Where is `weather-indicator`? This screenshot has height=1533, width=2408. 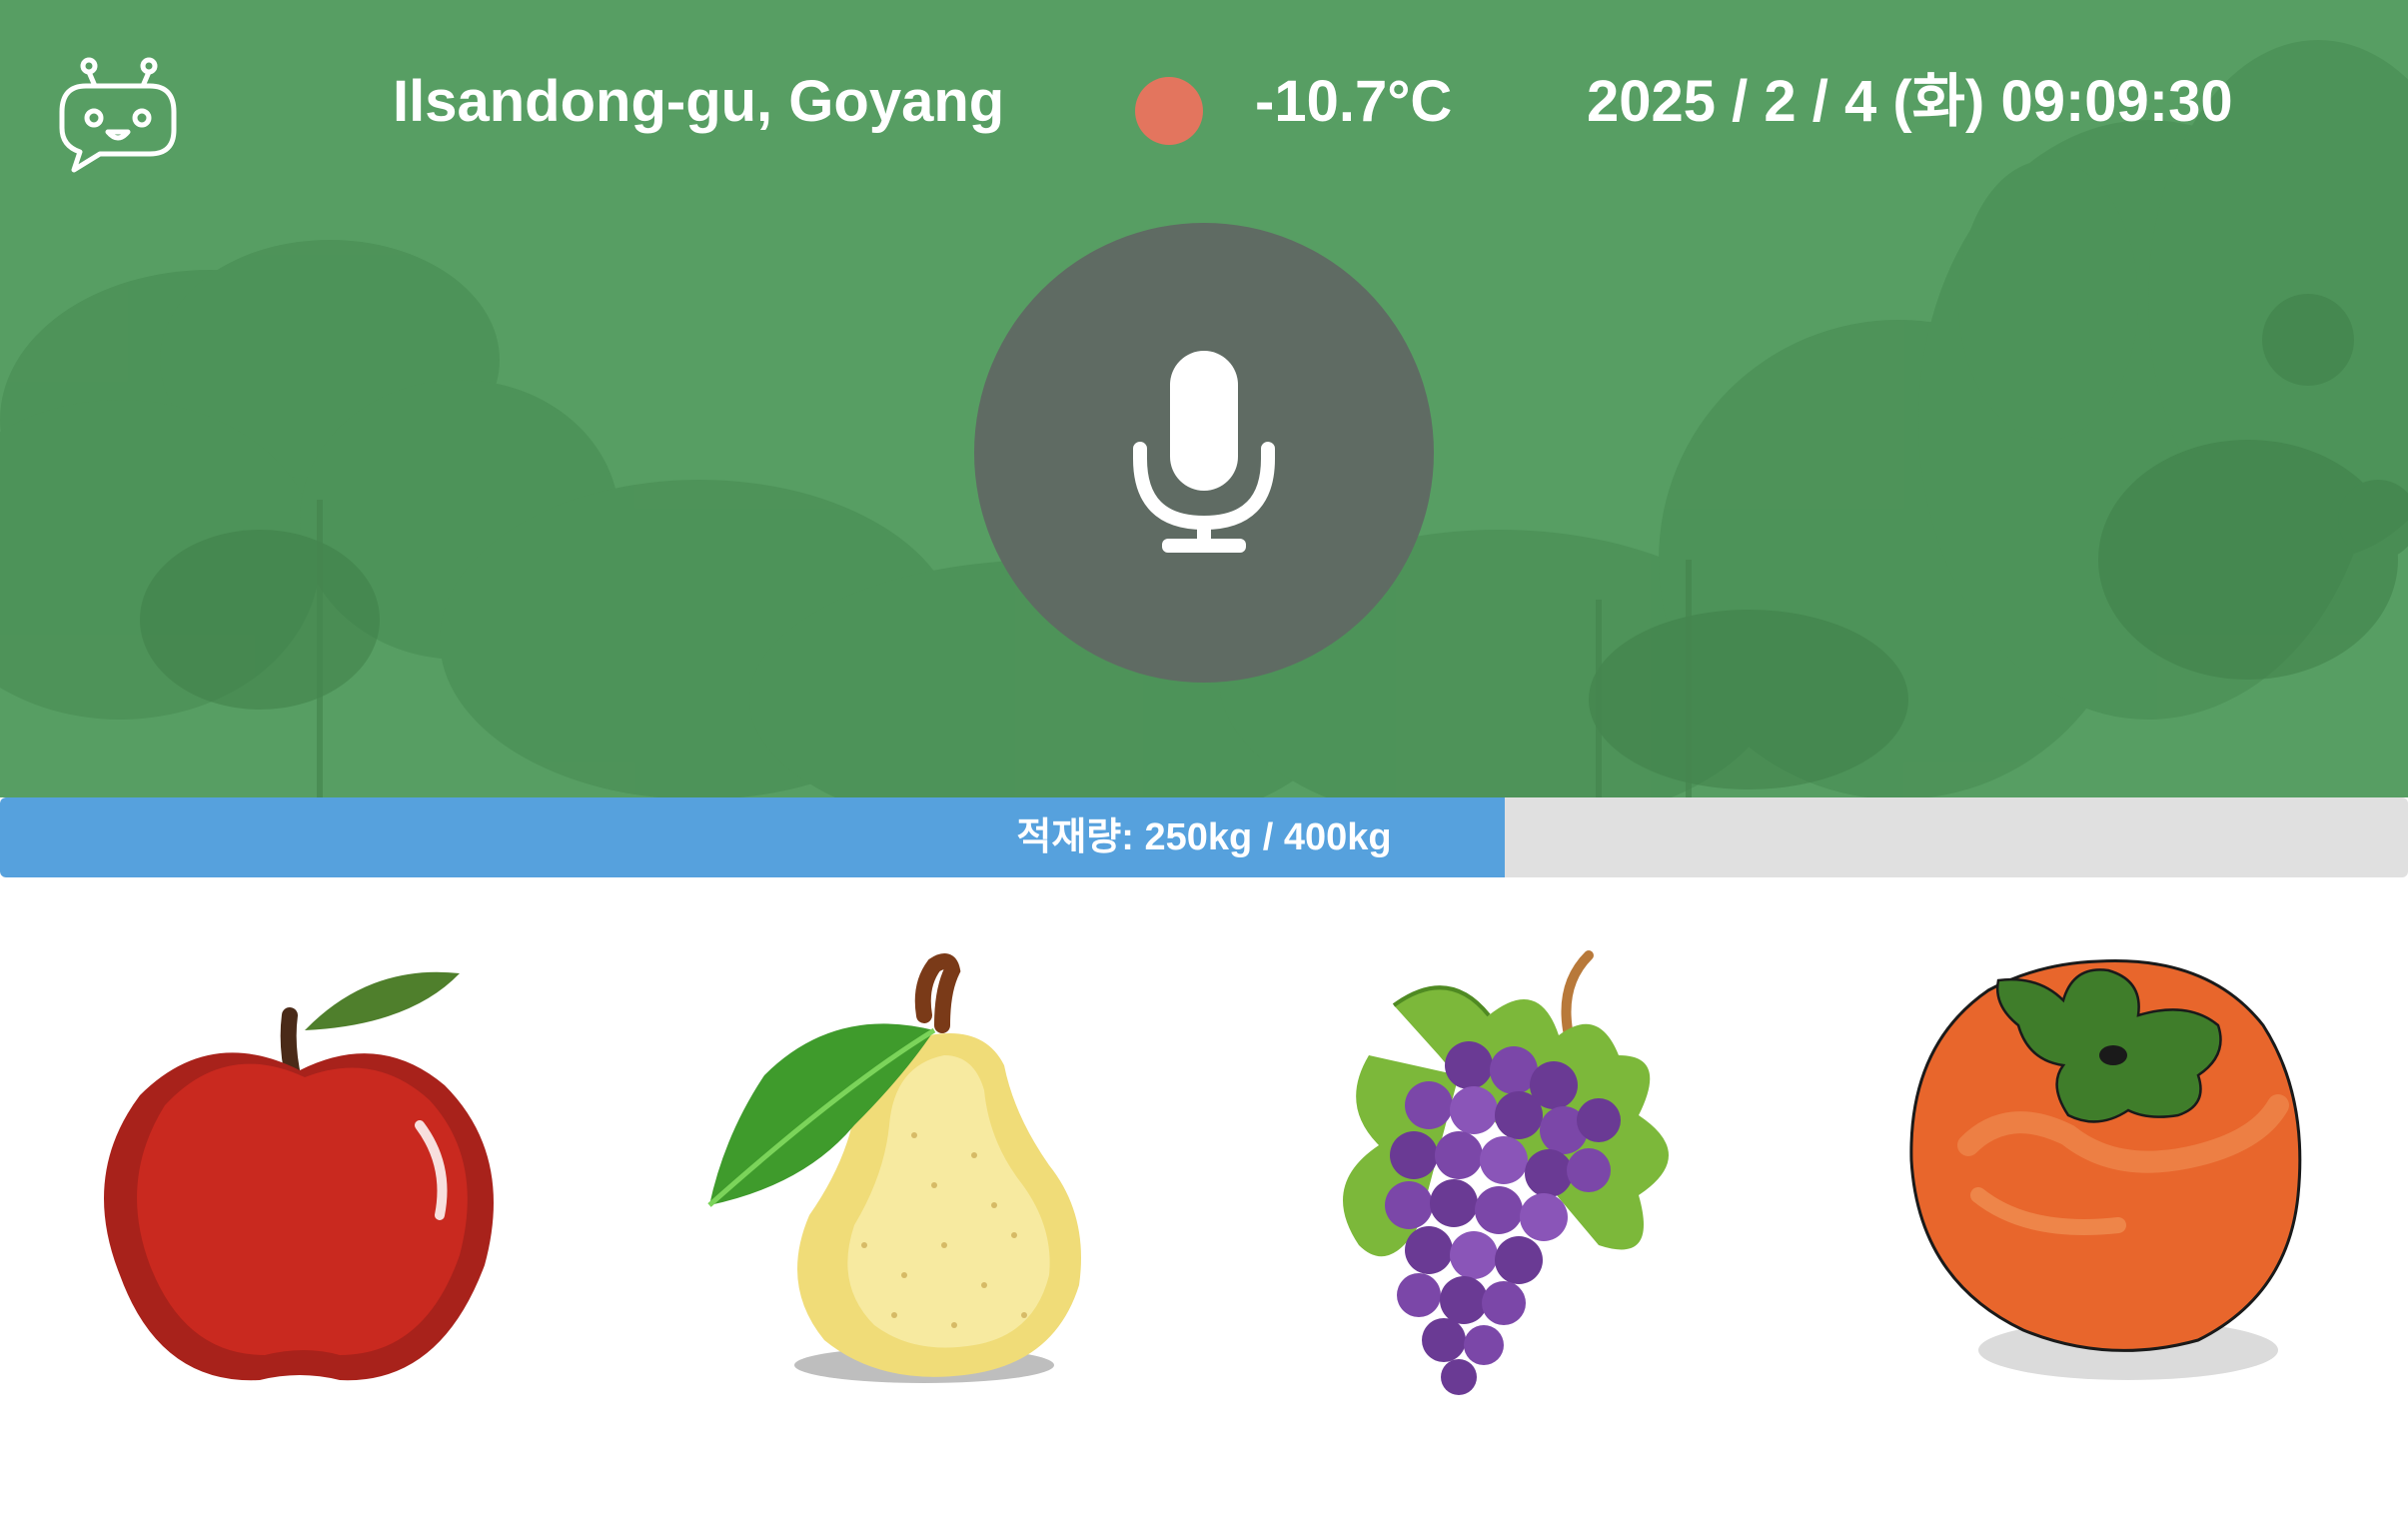 weather-indicator is located at coordinates (1169, 111).